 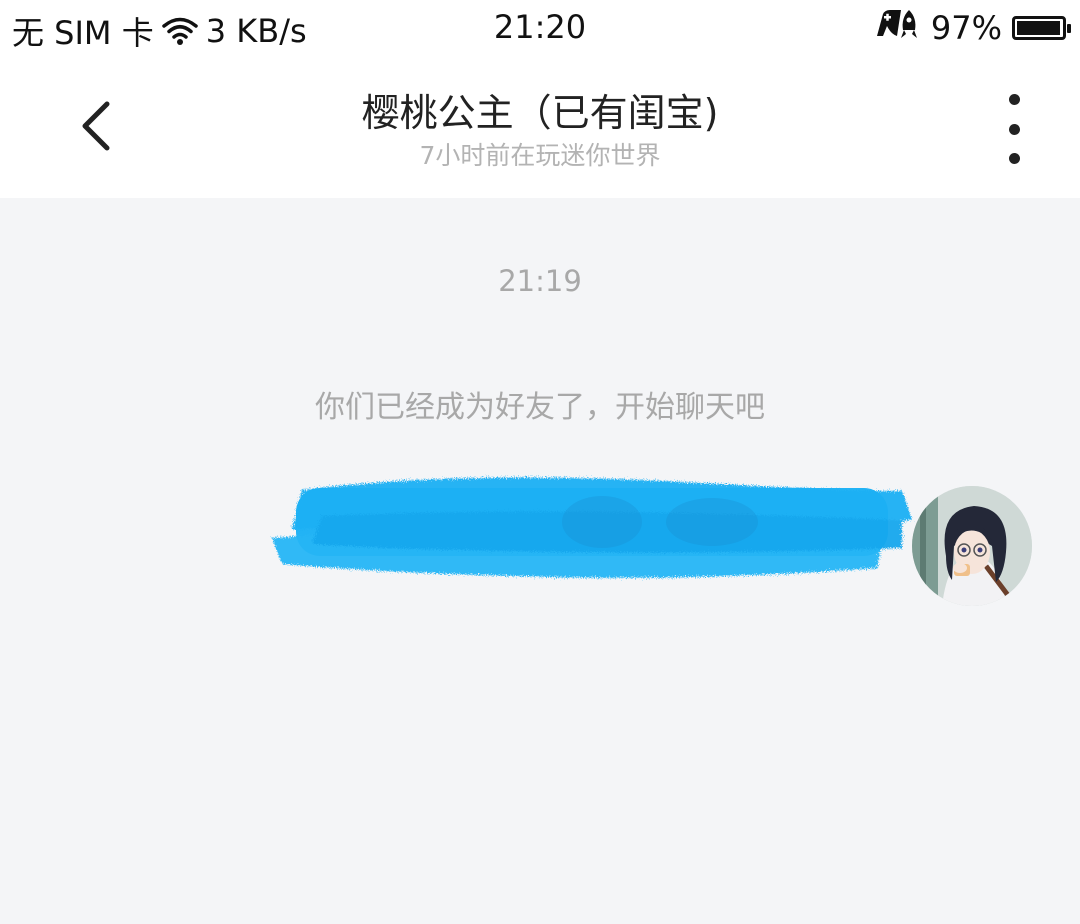 I want to click on avatar-illustration, so click(x=972, y=546).